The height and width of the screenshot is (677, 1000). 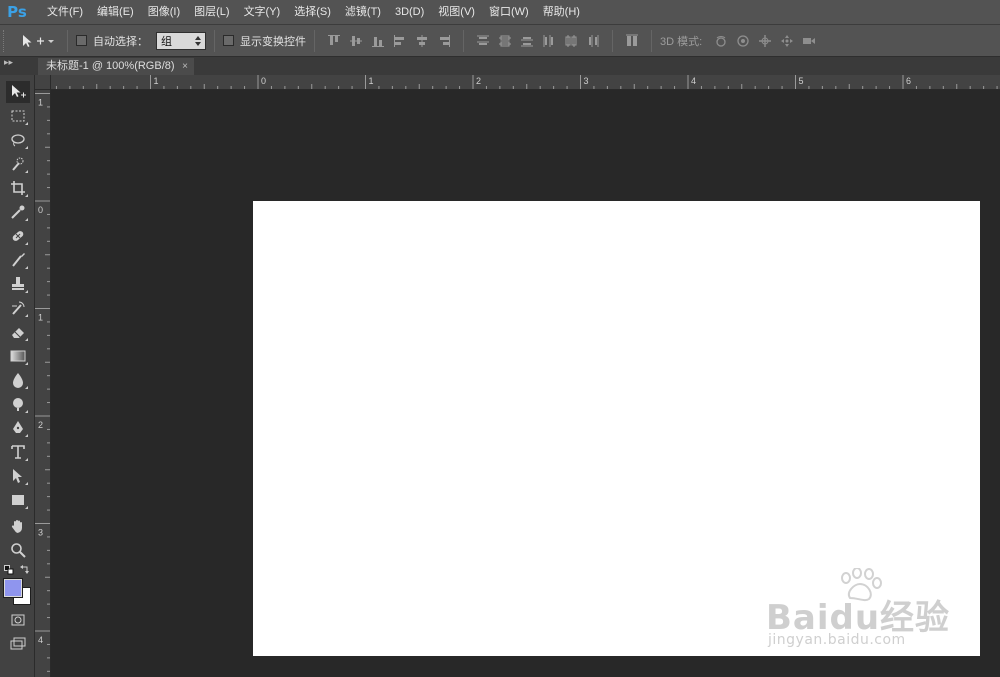 What do you see at coordinates (743, 41) in the screenshot?
I see `3d-roll-icon` at bounding box center [743, 41].